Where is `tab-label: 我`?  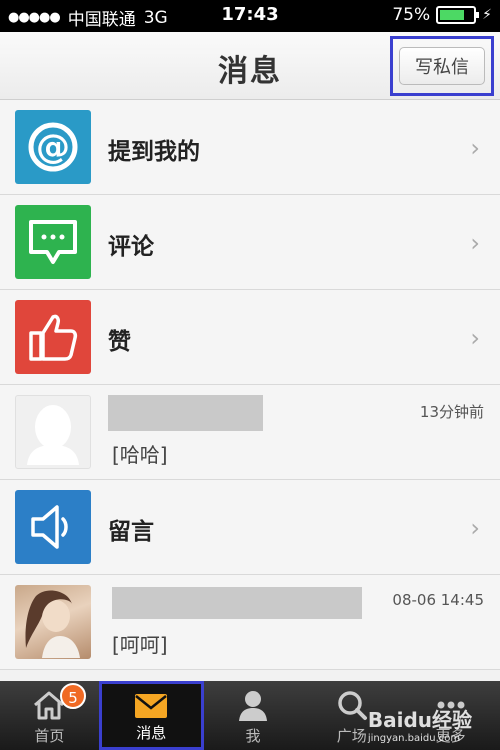
tab-label: 我 is located at coordinates (253, 736).